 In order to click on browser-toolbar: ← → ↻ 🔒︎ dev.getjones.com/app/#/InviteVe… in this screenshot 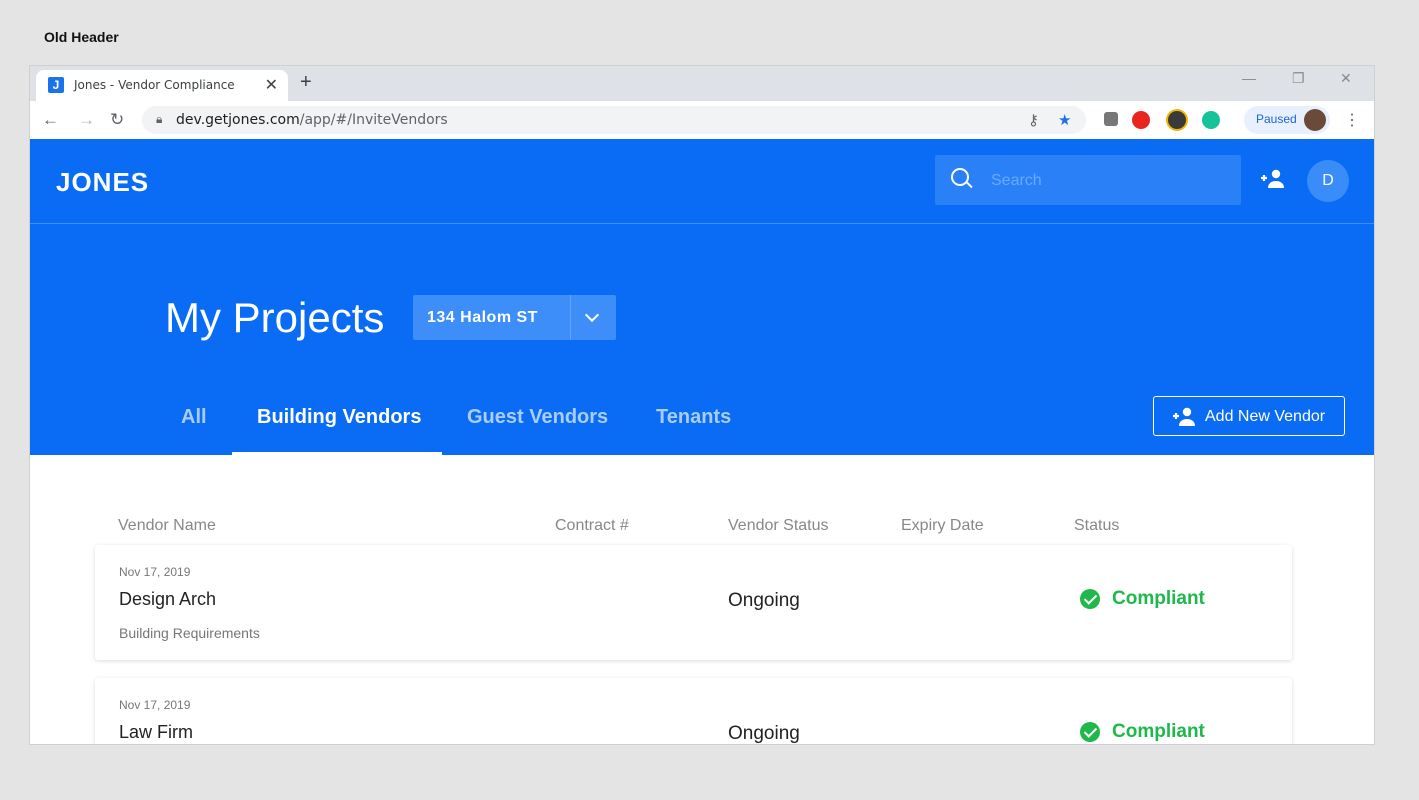, I will do `click(702, 120)`.